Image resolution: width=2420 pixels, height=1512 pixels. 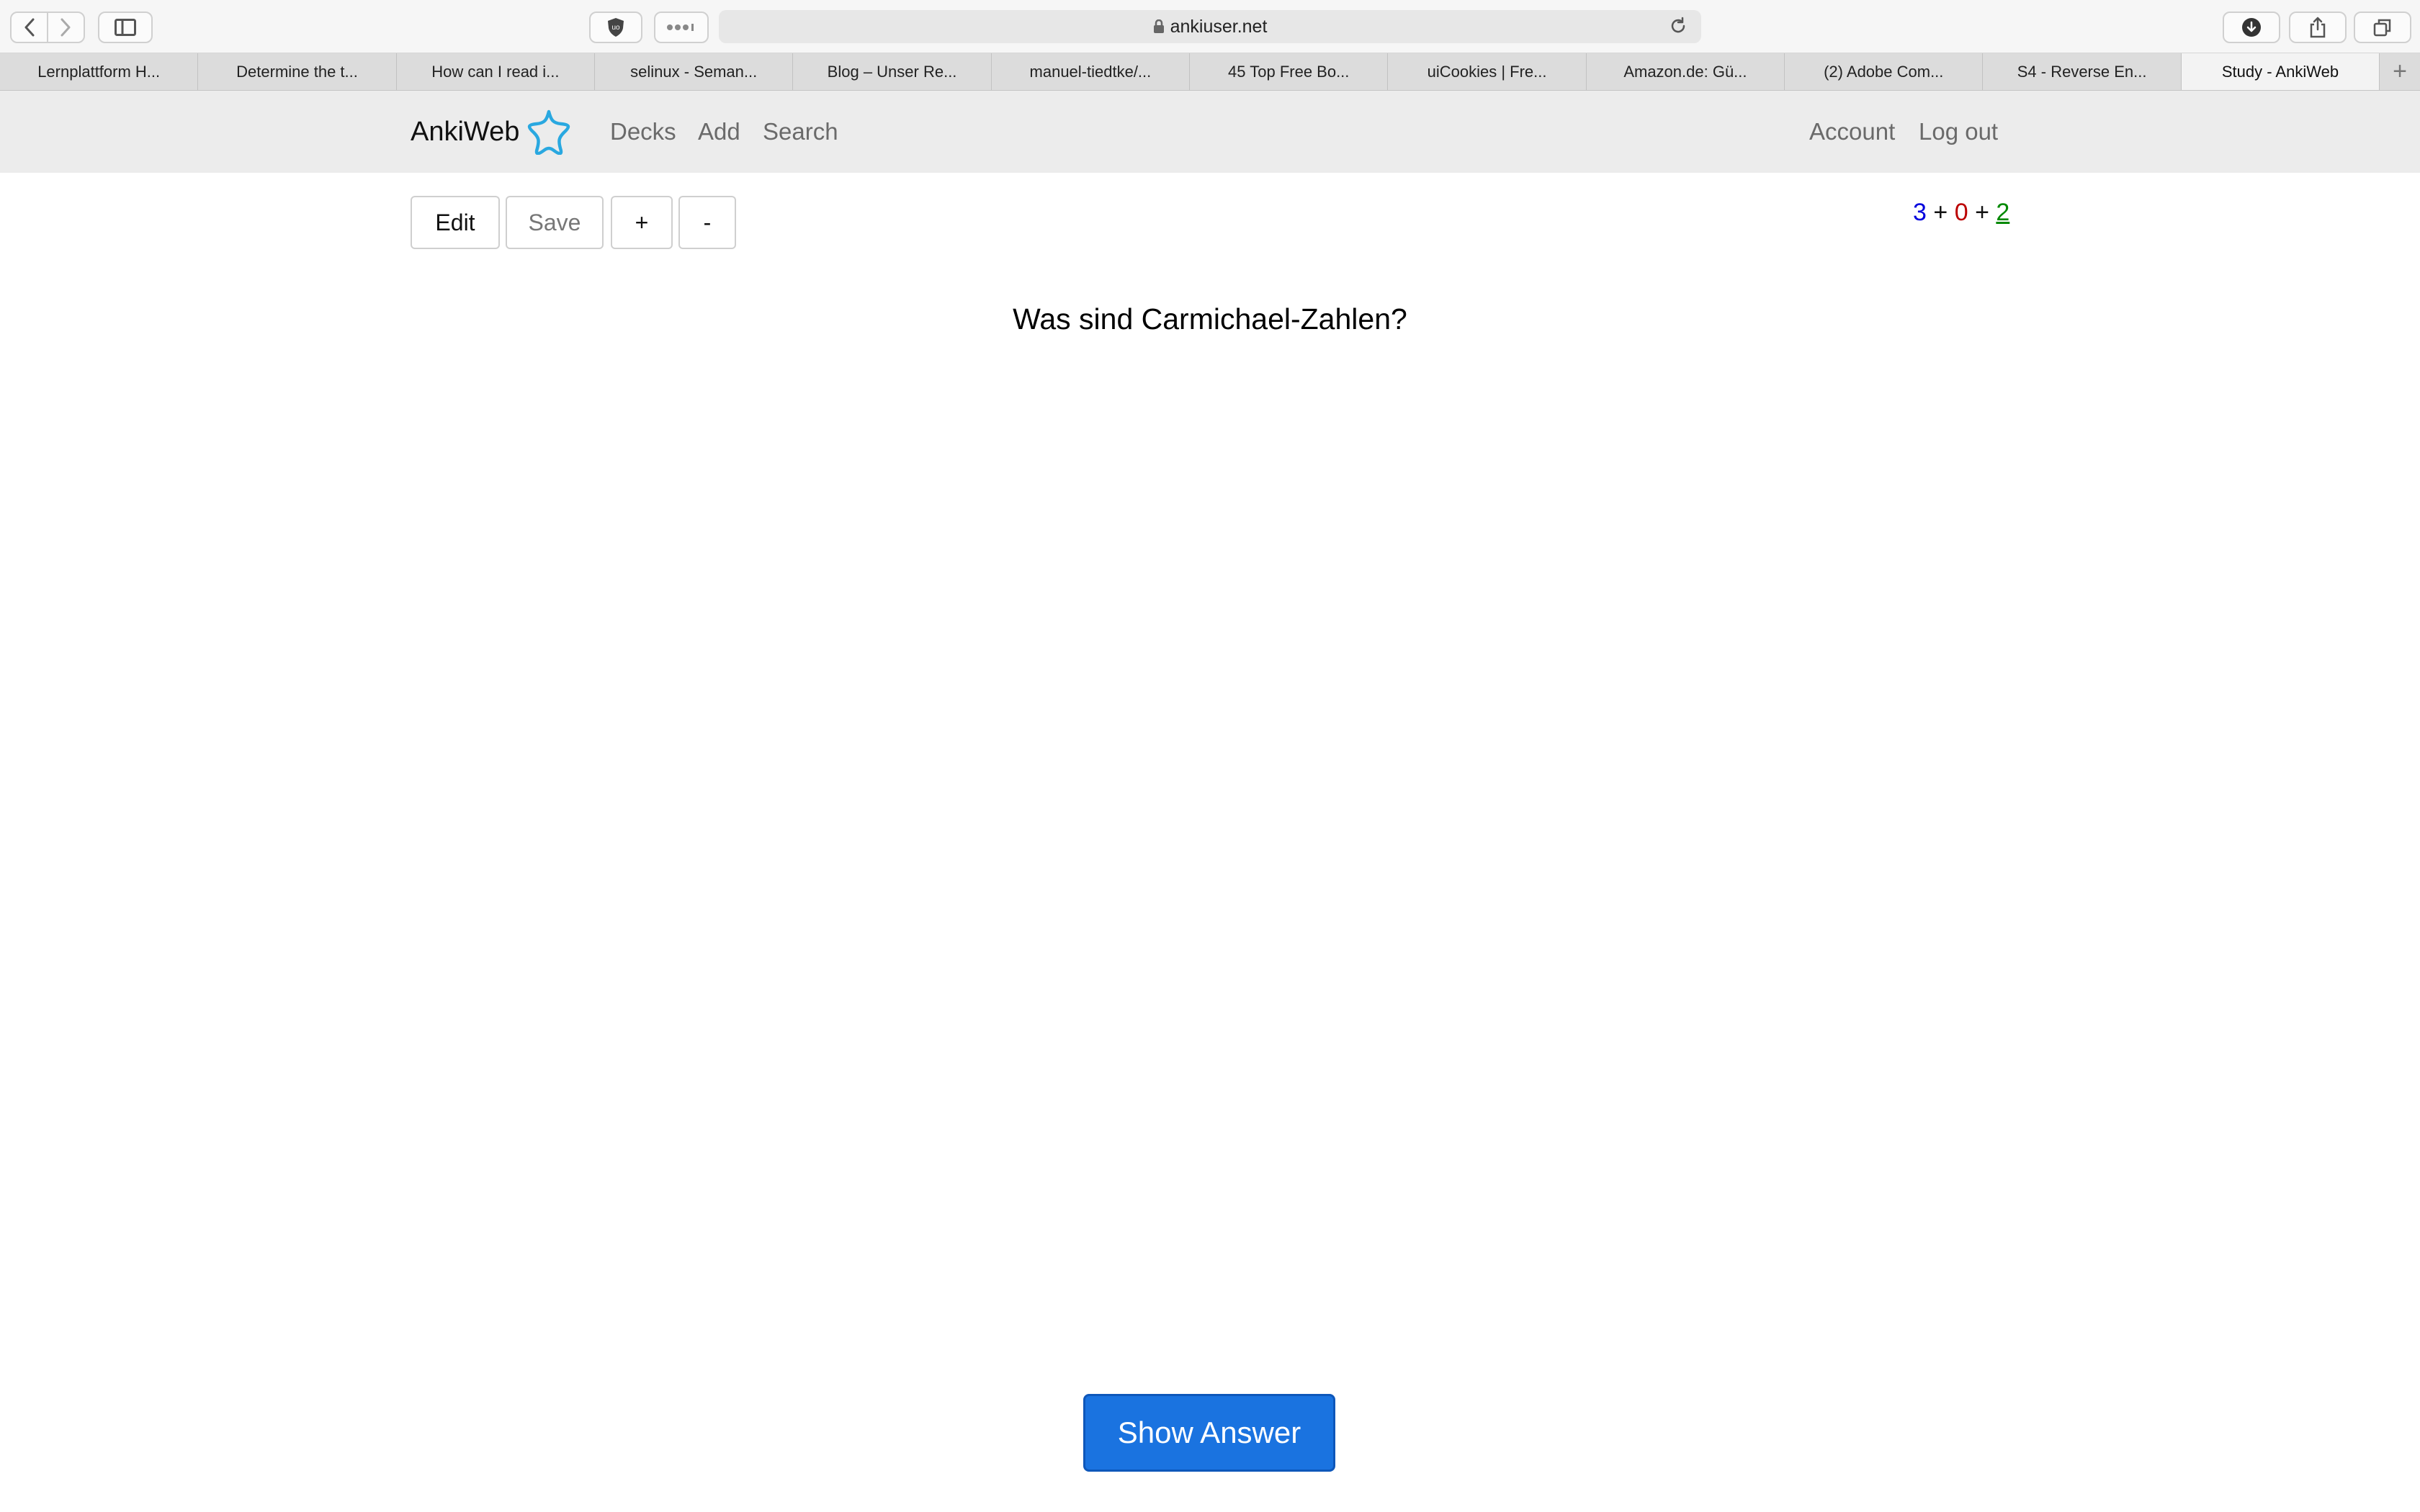 I want to click on tabs-icon, so click(x=2382, y=28).